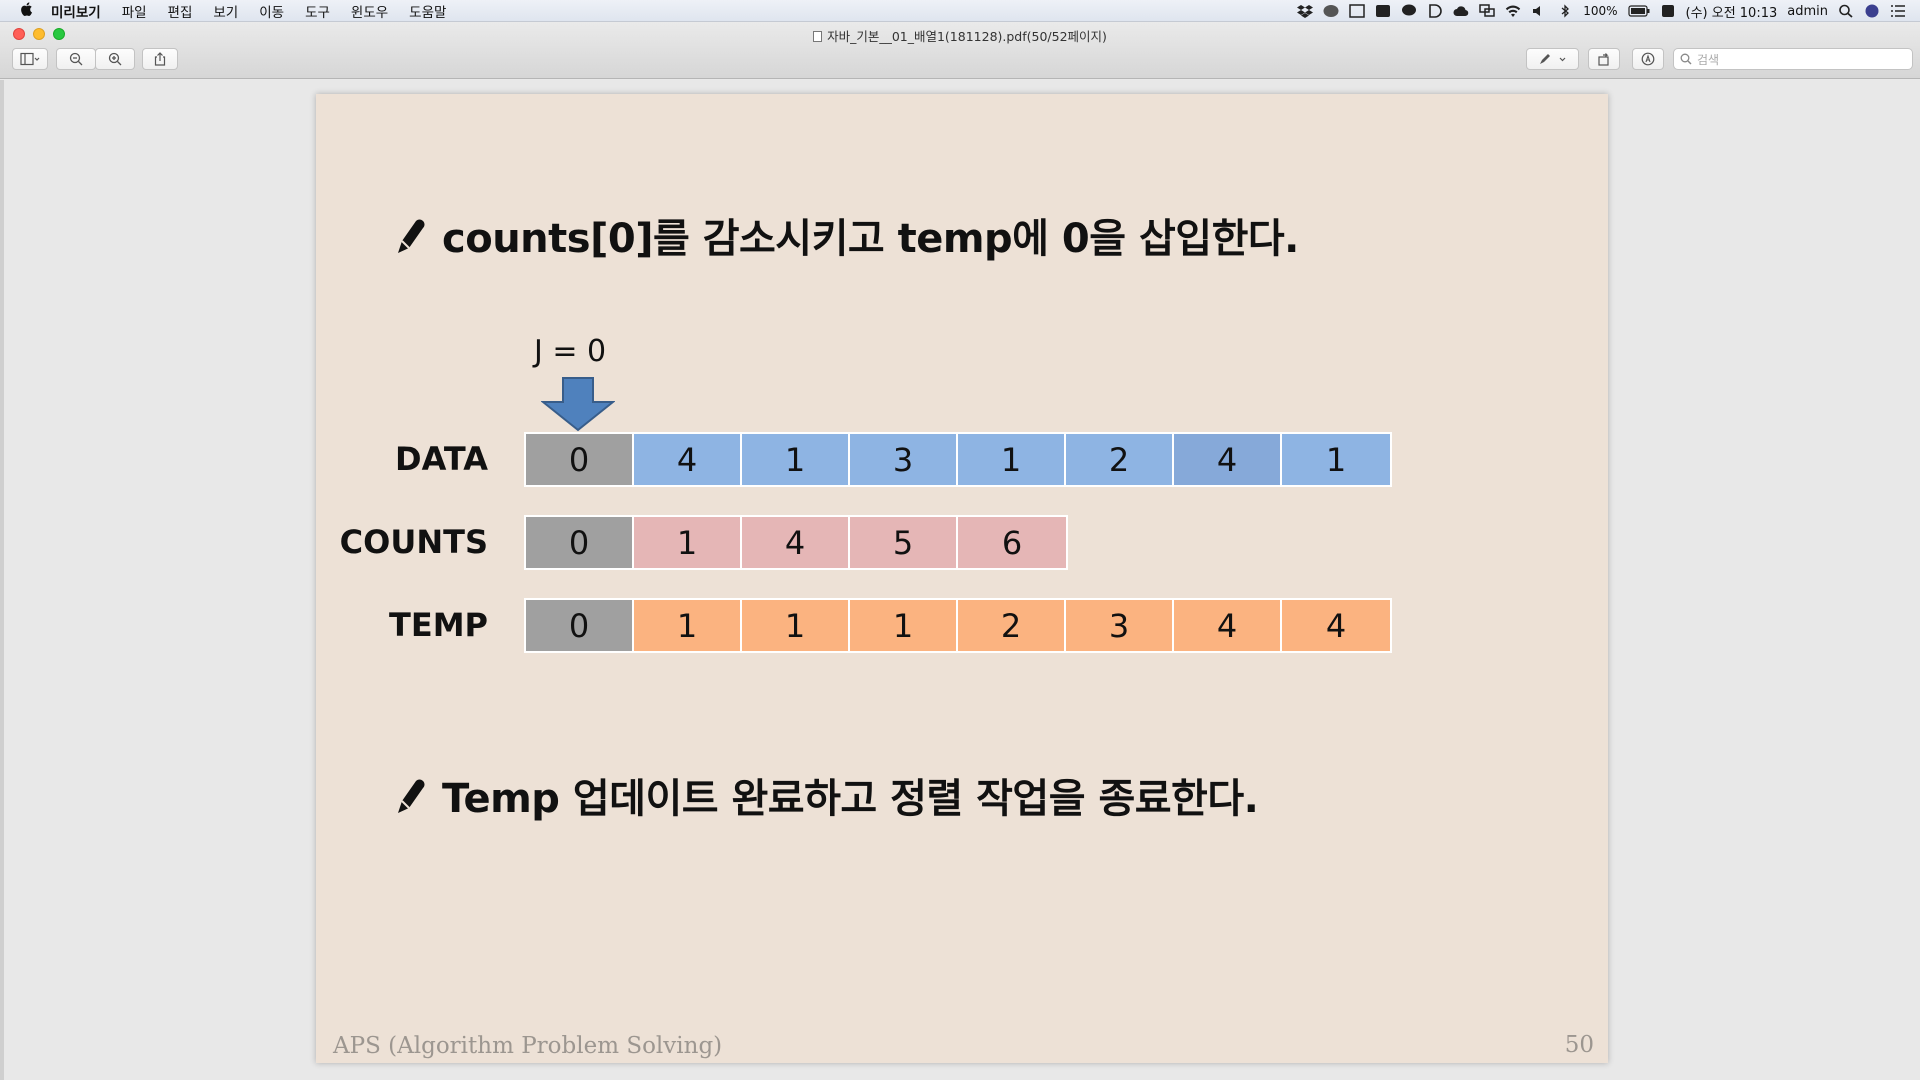 The image size is (1920, 1080). What do you see at coordinates (1012, 542) in the screenshot?
I see `counts-cell: 6` at bounding box center [1012, 542].